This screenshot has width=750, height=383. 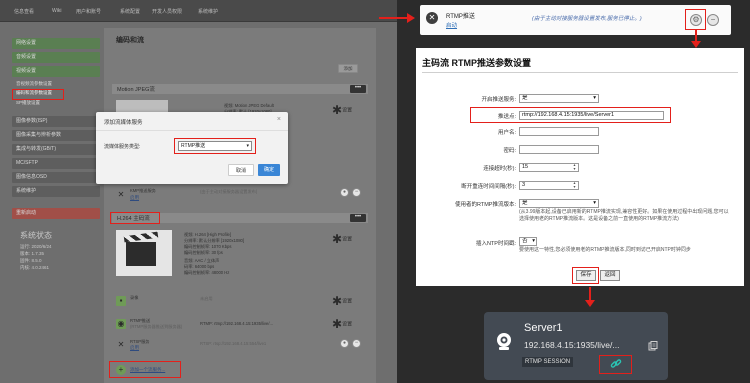 What do you see at coordinates (605, 250) in the screenshot?
I see `ntp-note: 要使用这一特性,您必须使用老的RTMP推流版本,同时到访已开启NTP时钟同步` at bounding box center [605, 250].